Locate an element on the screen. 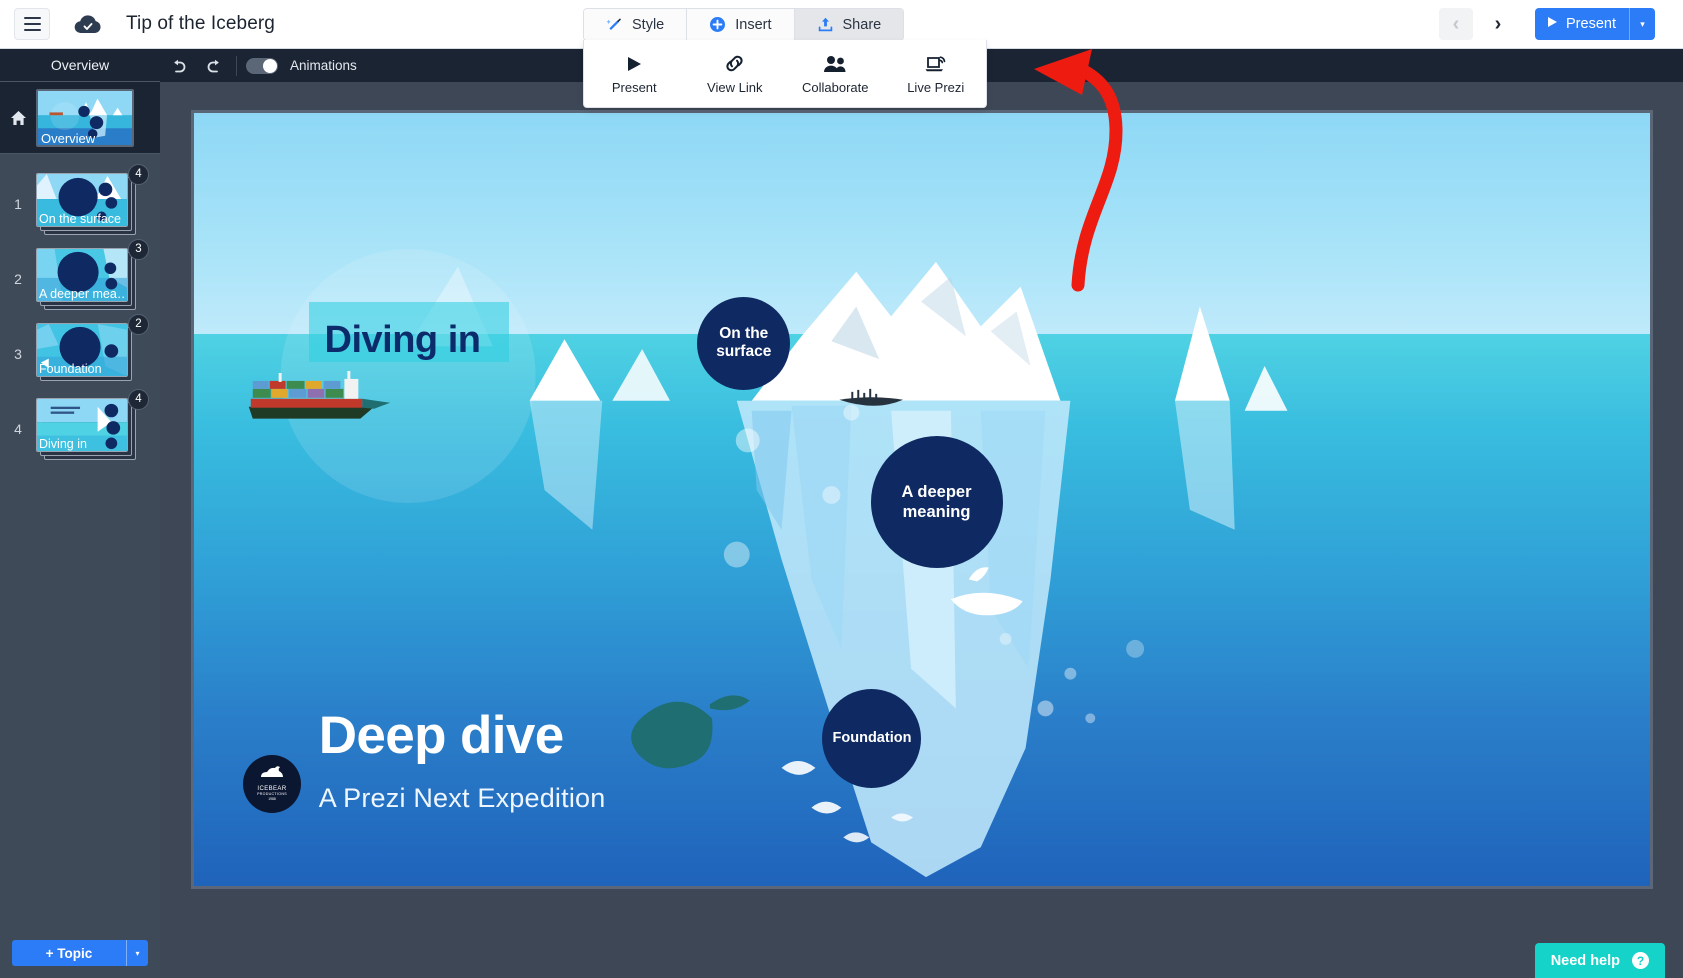  sidebar-slide-item: 2 A deeper mea… 3 is located at coordinates (80, 277).